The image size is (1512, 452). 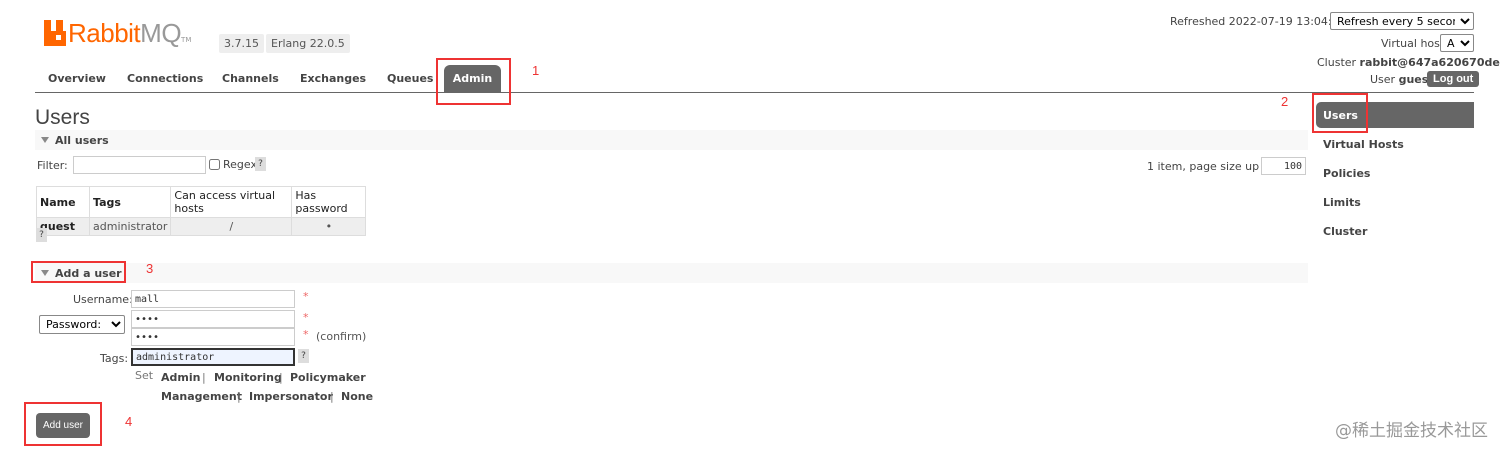 What do you see at coordinates (231, 202) in the screenshot?
I see `column-header-vhosts: Can access virtual hosts` at bounding box center [231, 202].